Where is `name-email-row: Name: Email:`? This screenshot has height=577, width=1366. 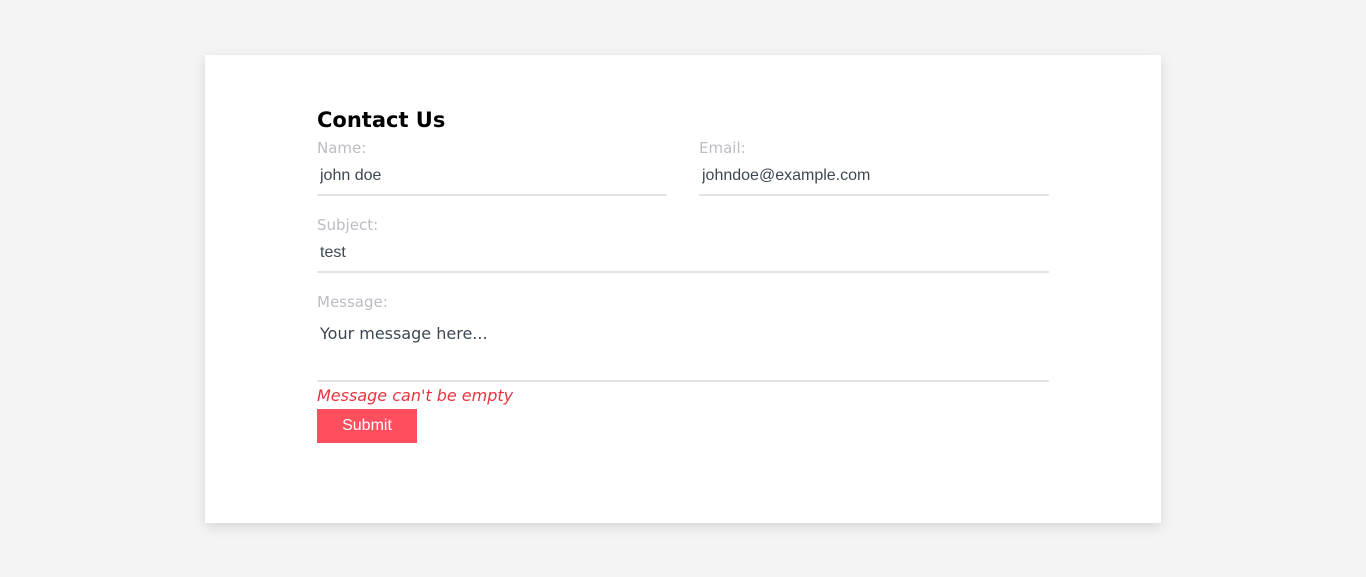
name-email-row: Name: Email: is located at coordinates (683, 167).